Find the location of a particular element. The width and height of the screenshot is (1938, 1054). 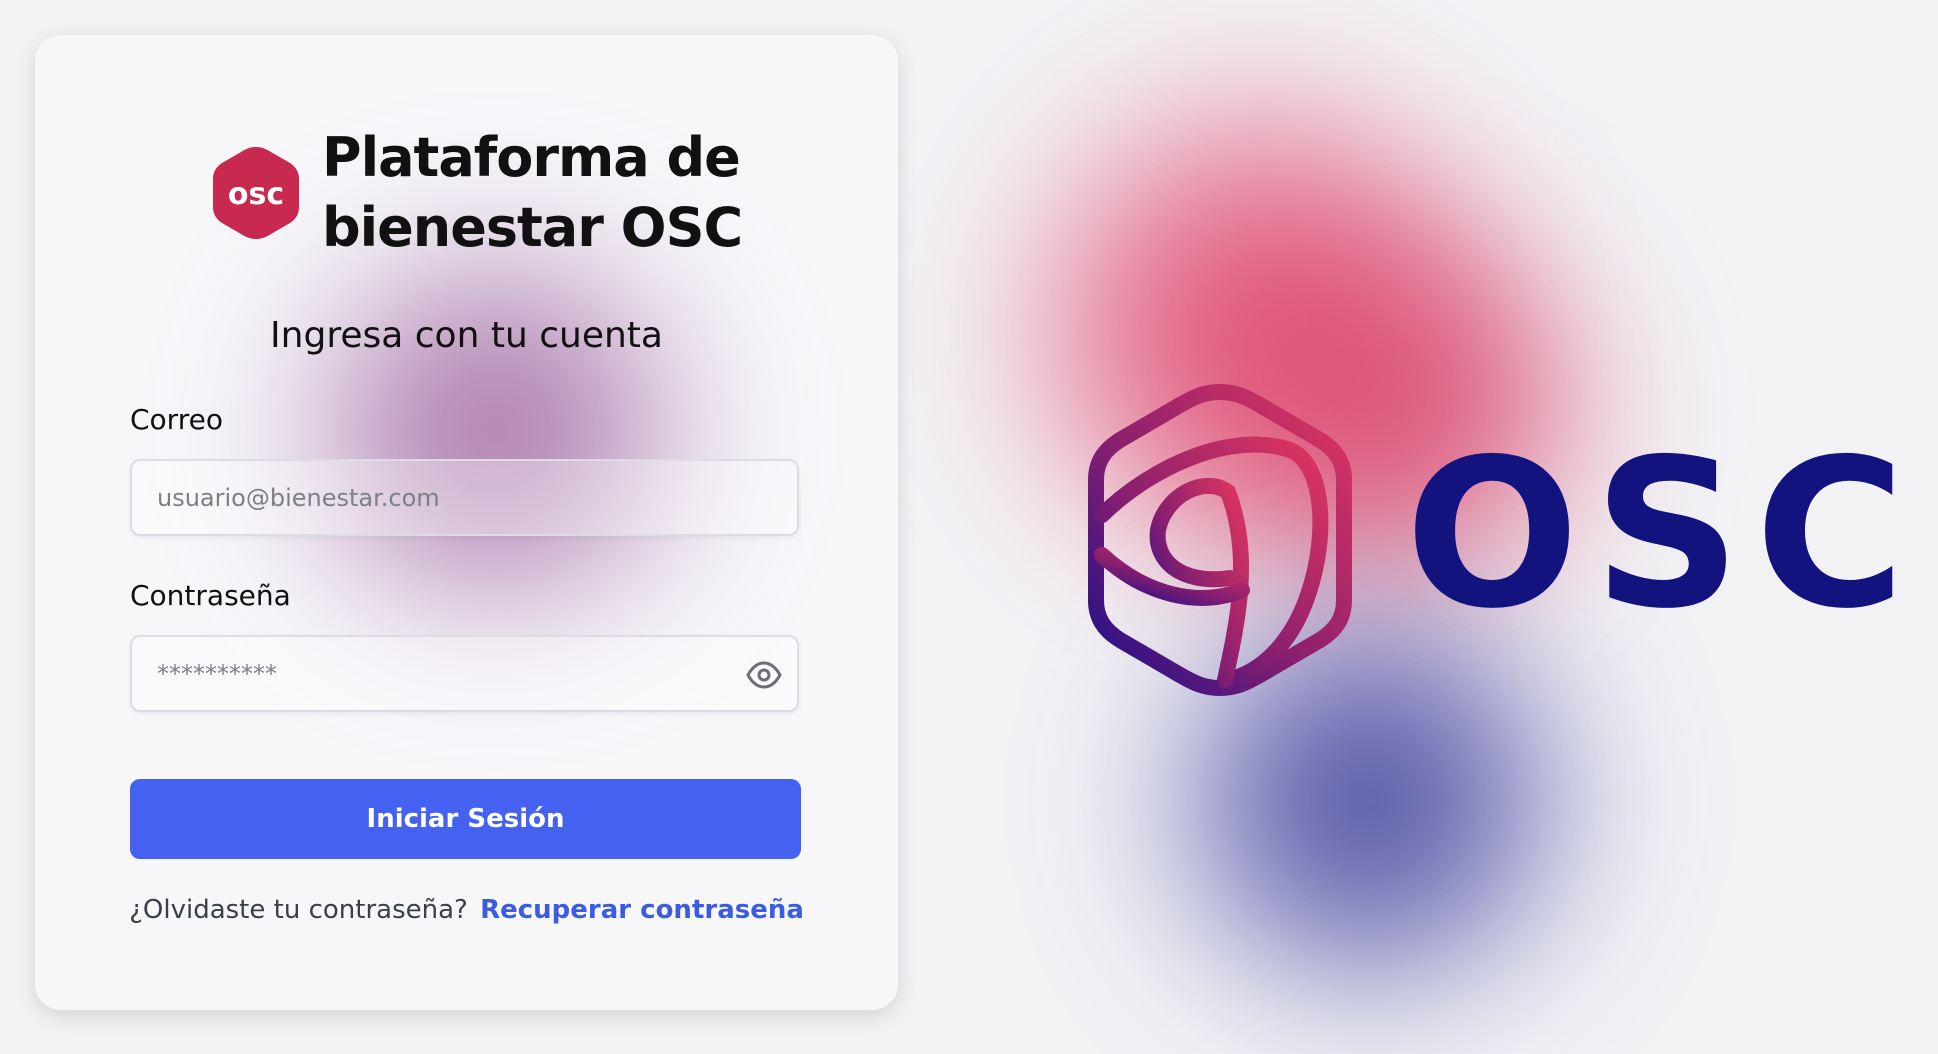

osc-wordmark: OSC is located at coordinates (1662, 535).